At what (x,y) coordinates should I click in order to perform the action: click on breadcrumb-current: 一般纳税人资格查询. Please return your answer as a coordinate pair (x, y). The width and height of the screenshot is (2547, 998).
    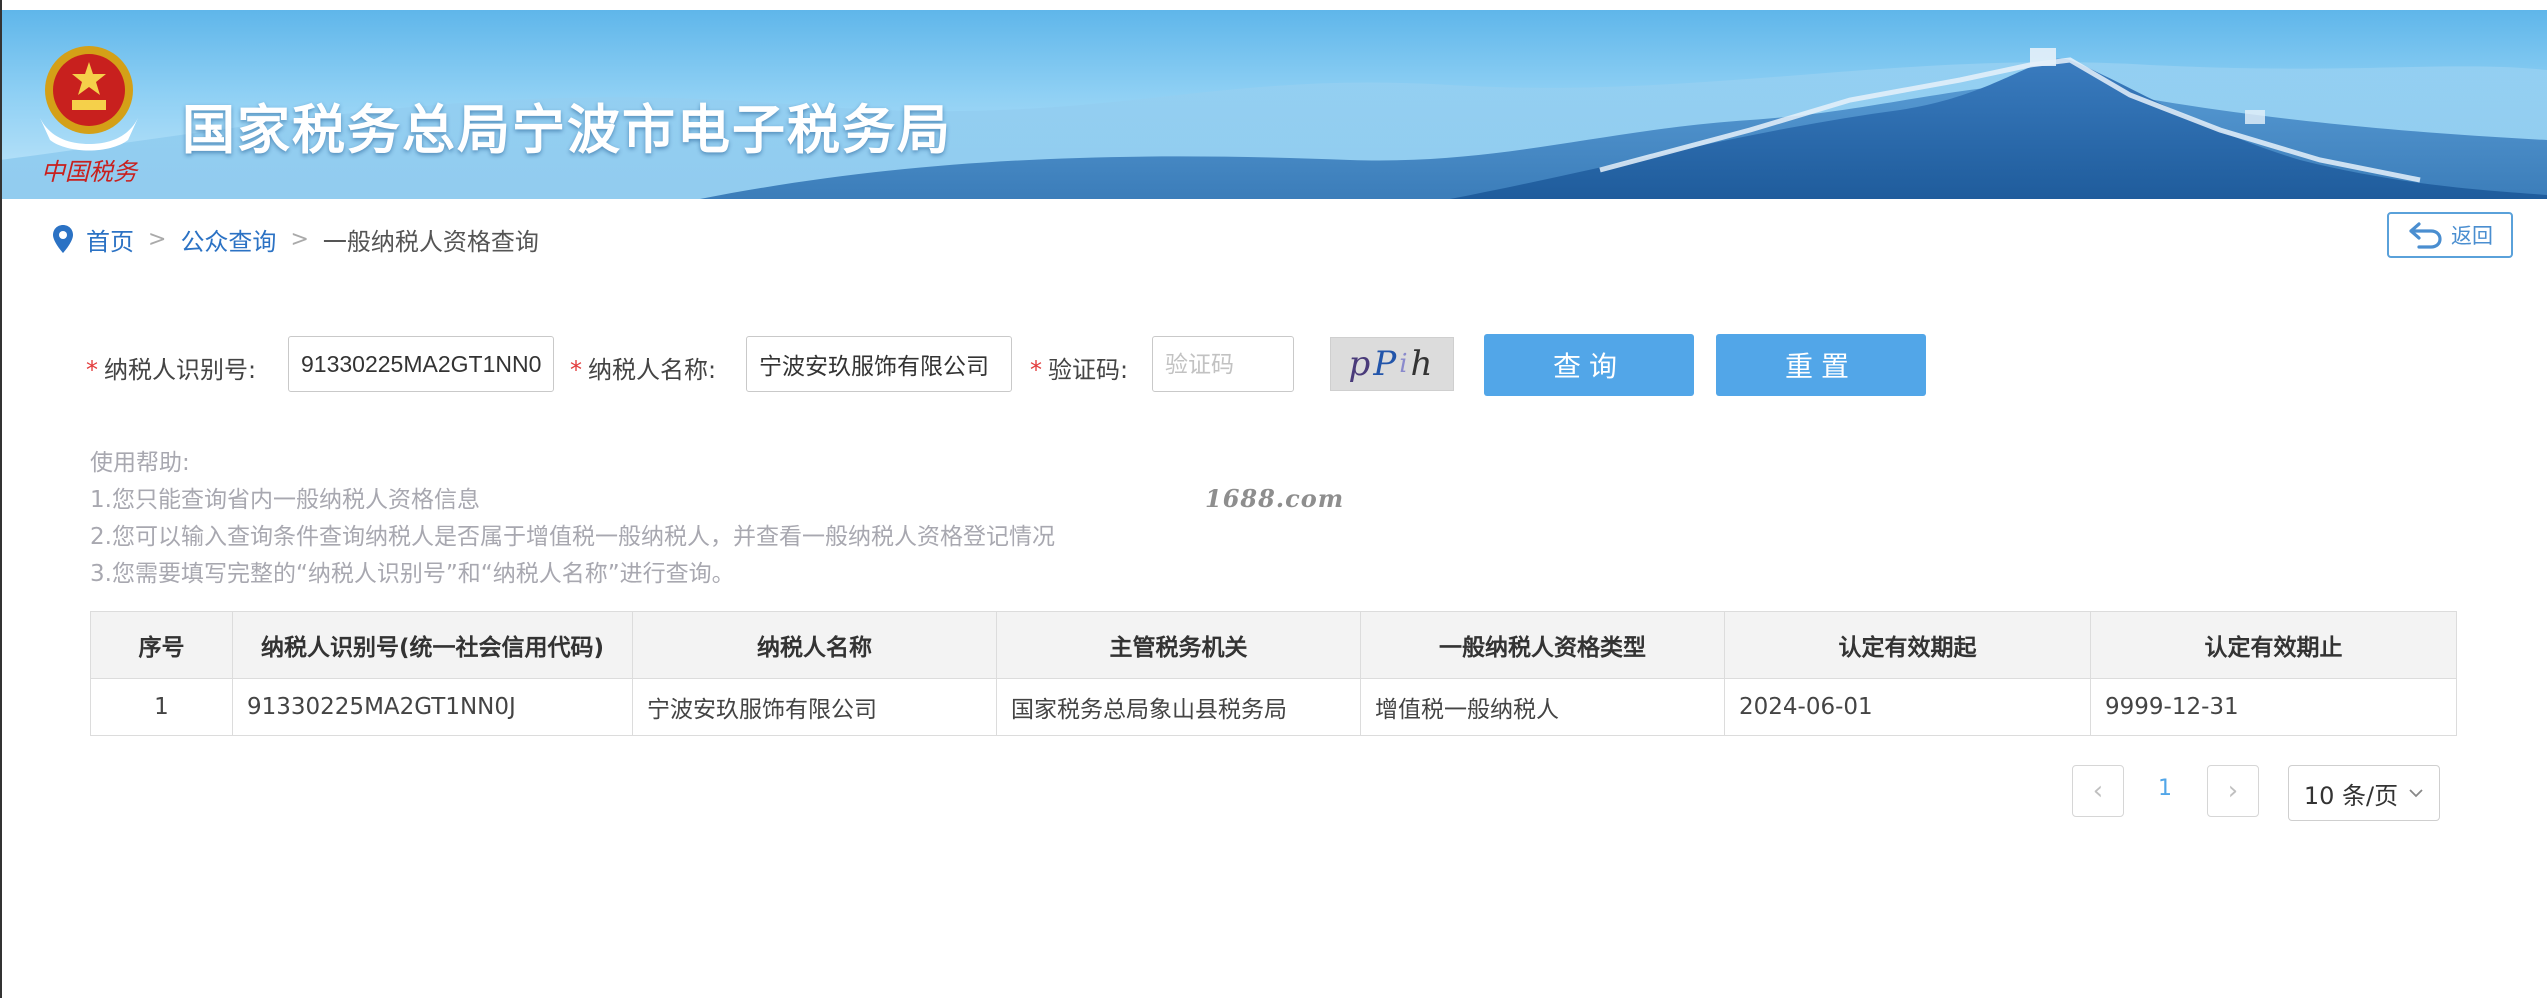
    Looking at the image, I should click on (430, 241).